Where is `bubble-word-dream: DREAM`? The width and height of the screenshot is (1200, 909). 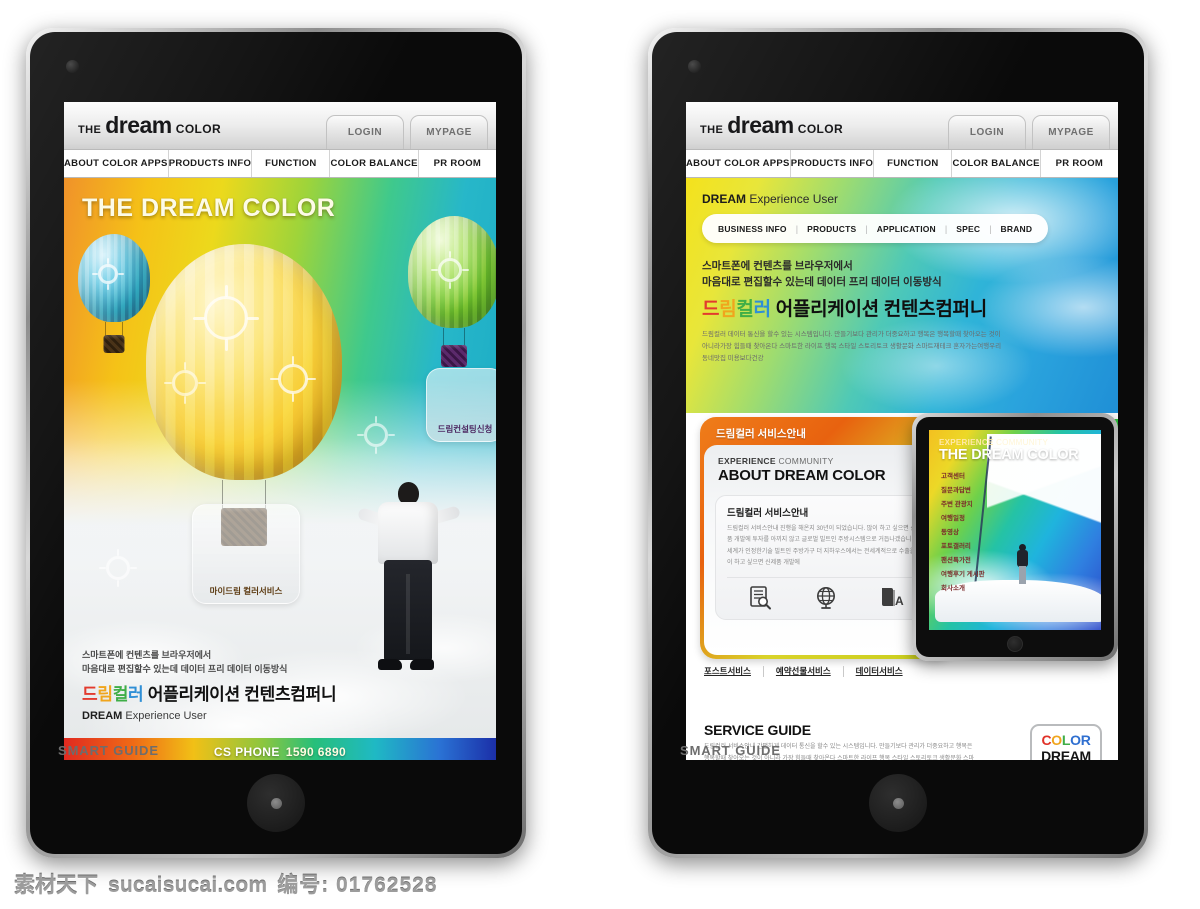
bubble-word-dream: DREAM is located at coordinates (1066, 754).